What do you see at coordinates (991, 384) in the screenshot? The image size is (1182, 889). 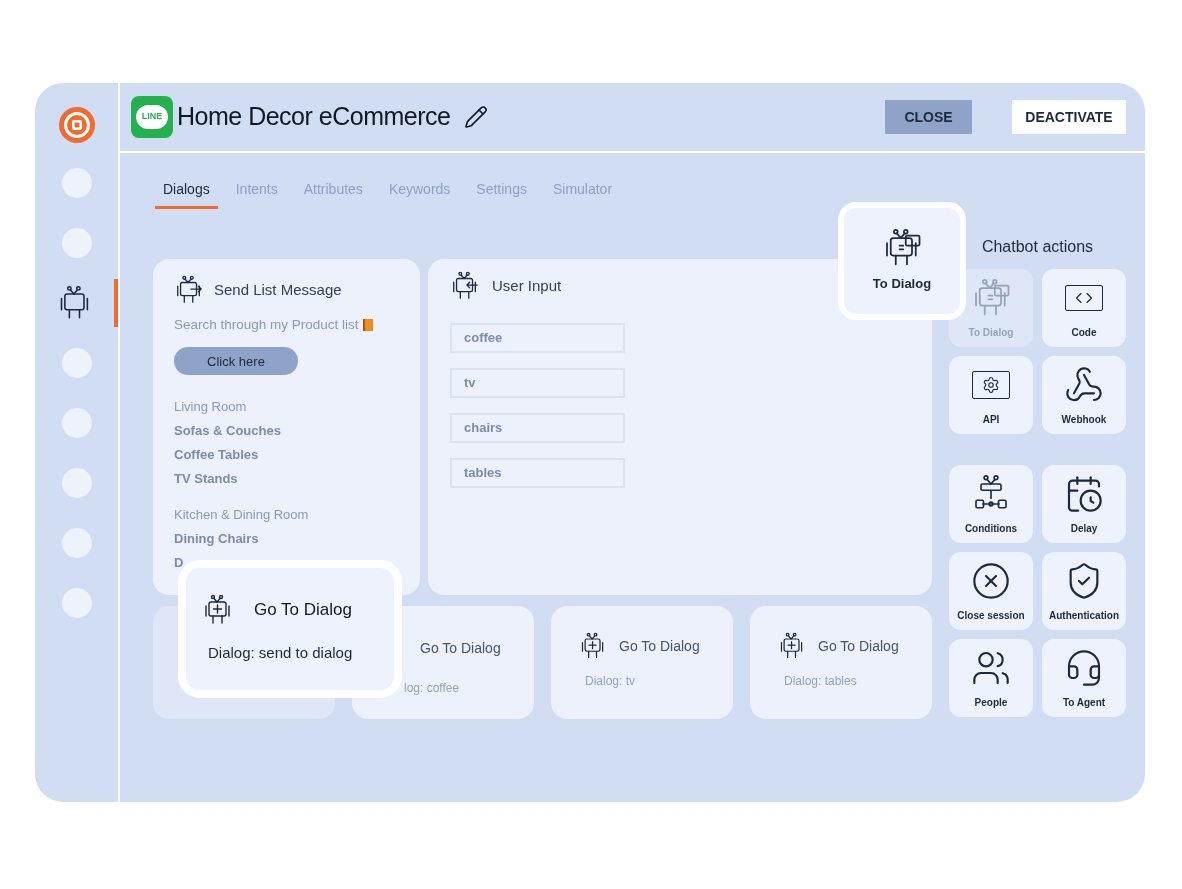 I see `gear-icon` at bounding box center [991, 384].